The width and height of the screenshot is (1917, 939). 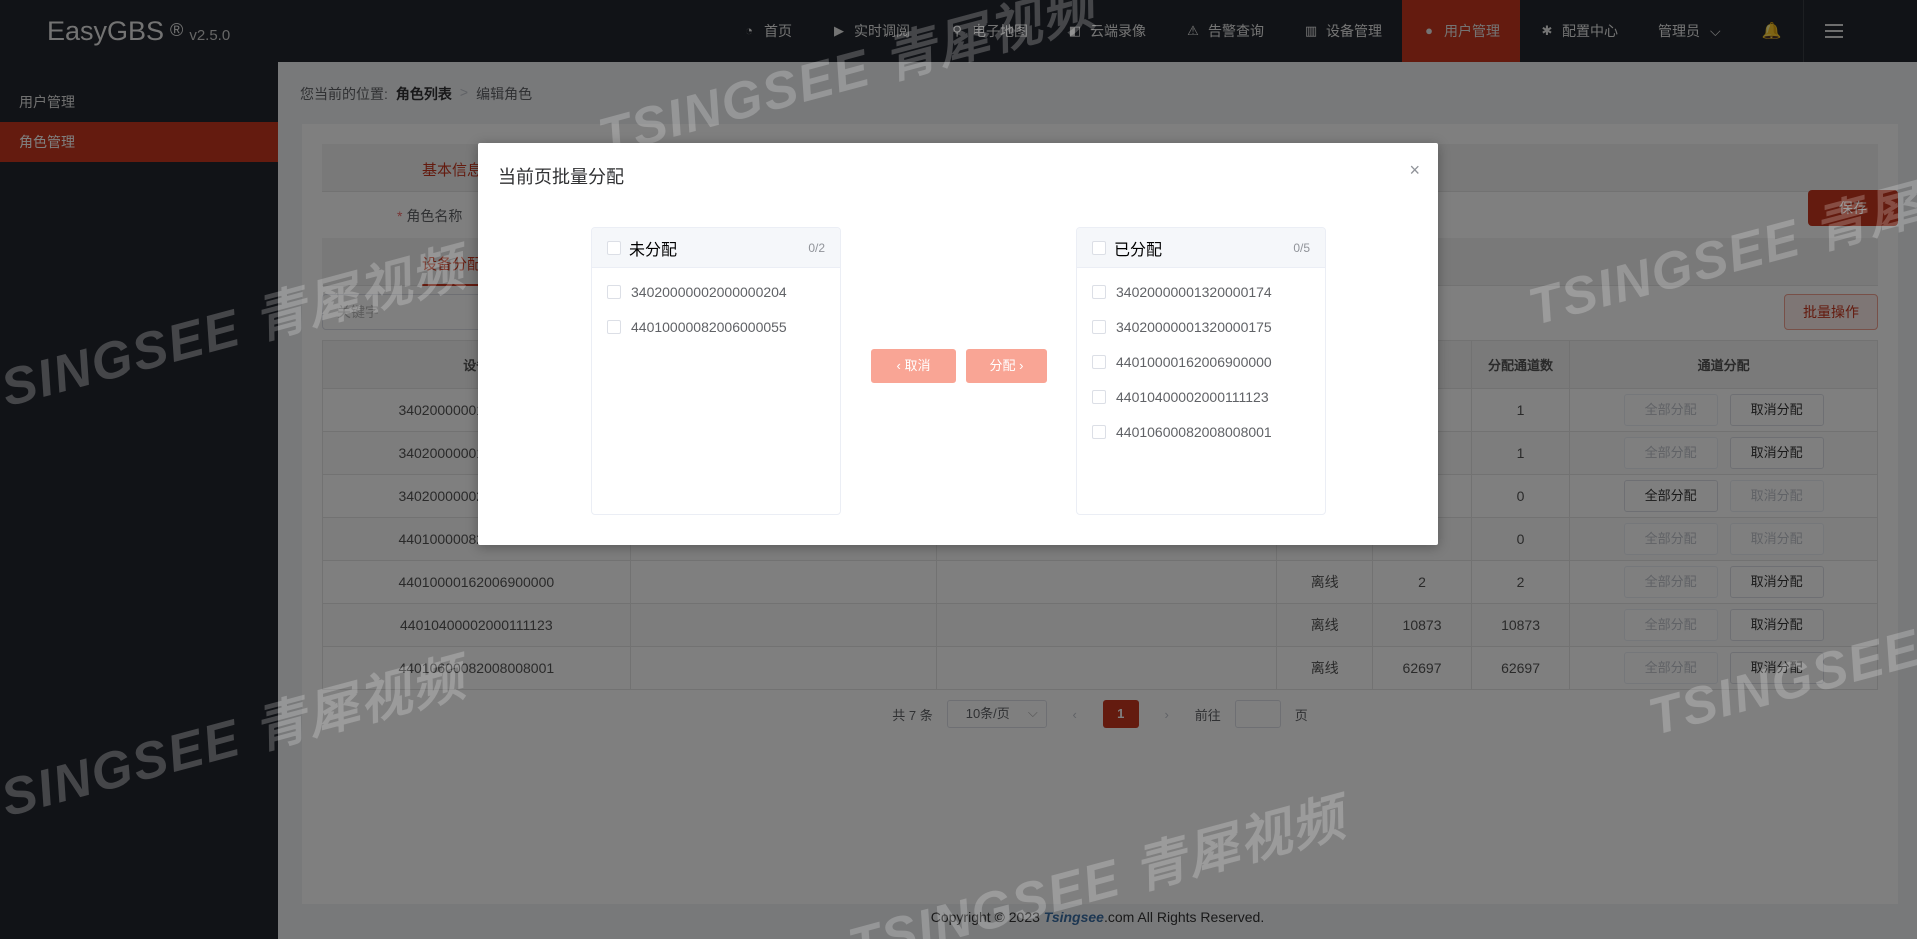 I want to click on transfer-list-item: 44010400002000111123, so click(x=1201, y=396).